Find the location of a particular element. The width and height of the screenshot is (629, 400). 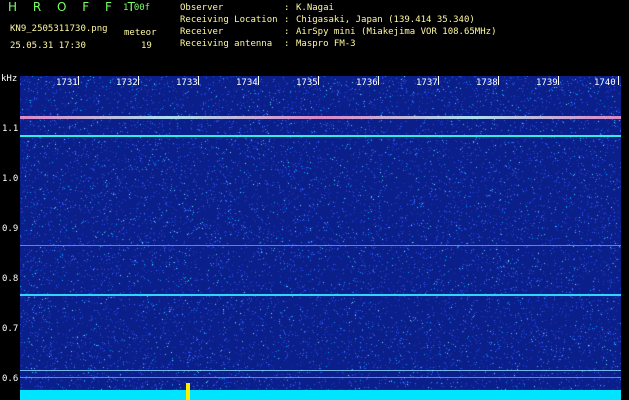

meteor-label: meteor is located at coordinates (140, 33).